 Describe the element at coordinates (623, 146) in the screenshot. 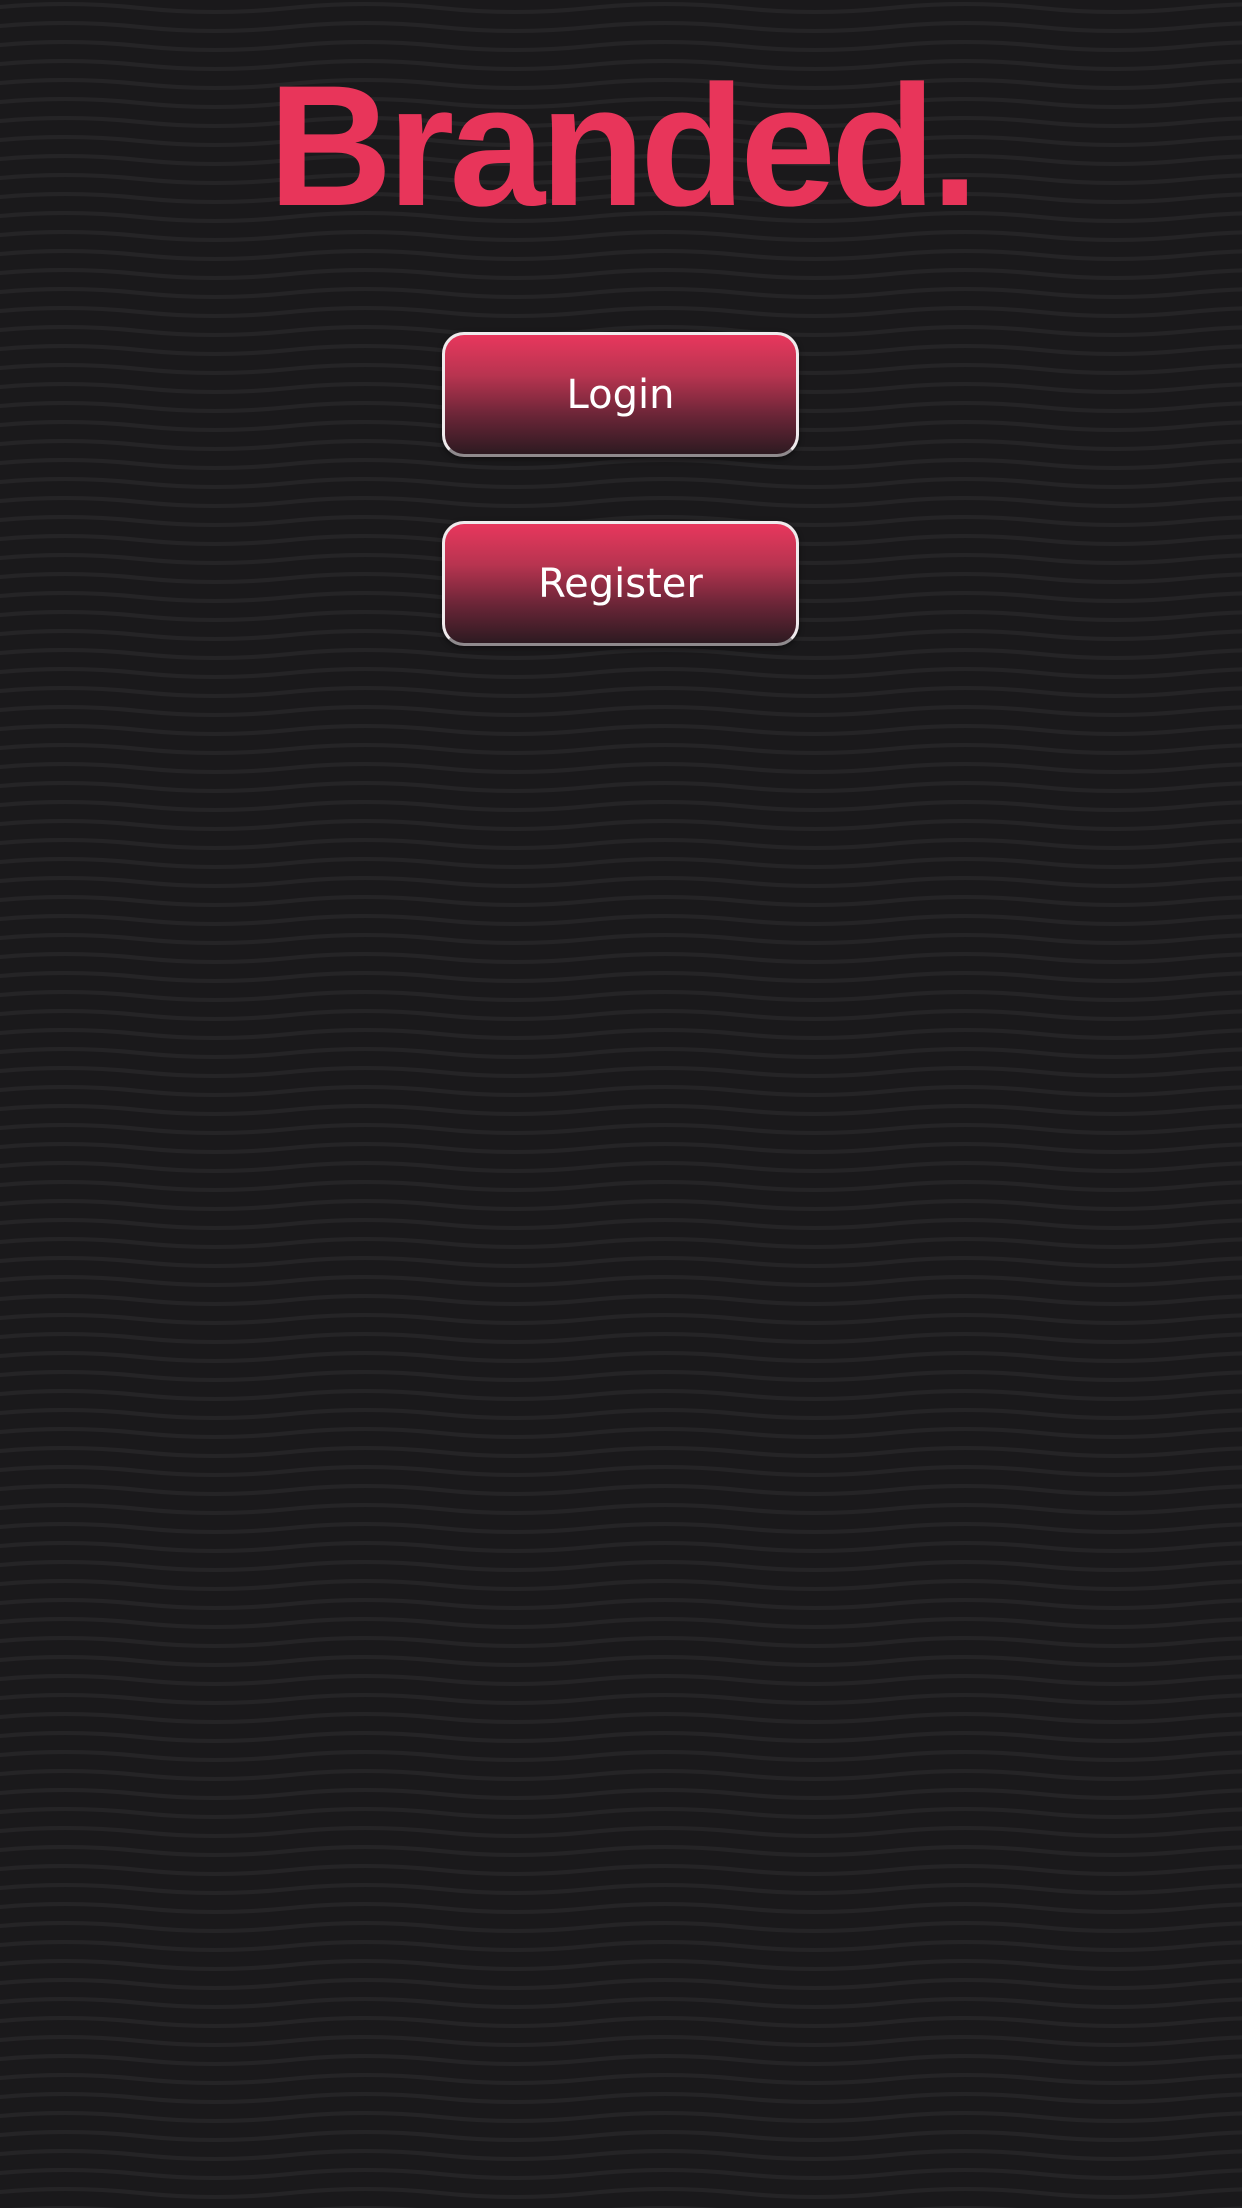

I see `brand-logo: Branded.` at that location.